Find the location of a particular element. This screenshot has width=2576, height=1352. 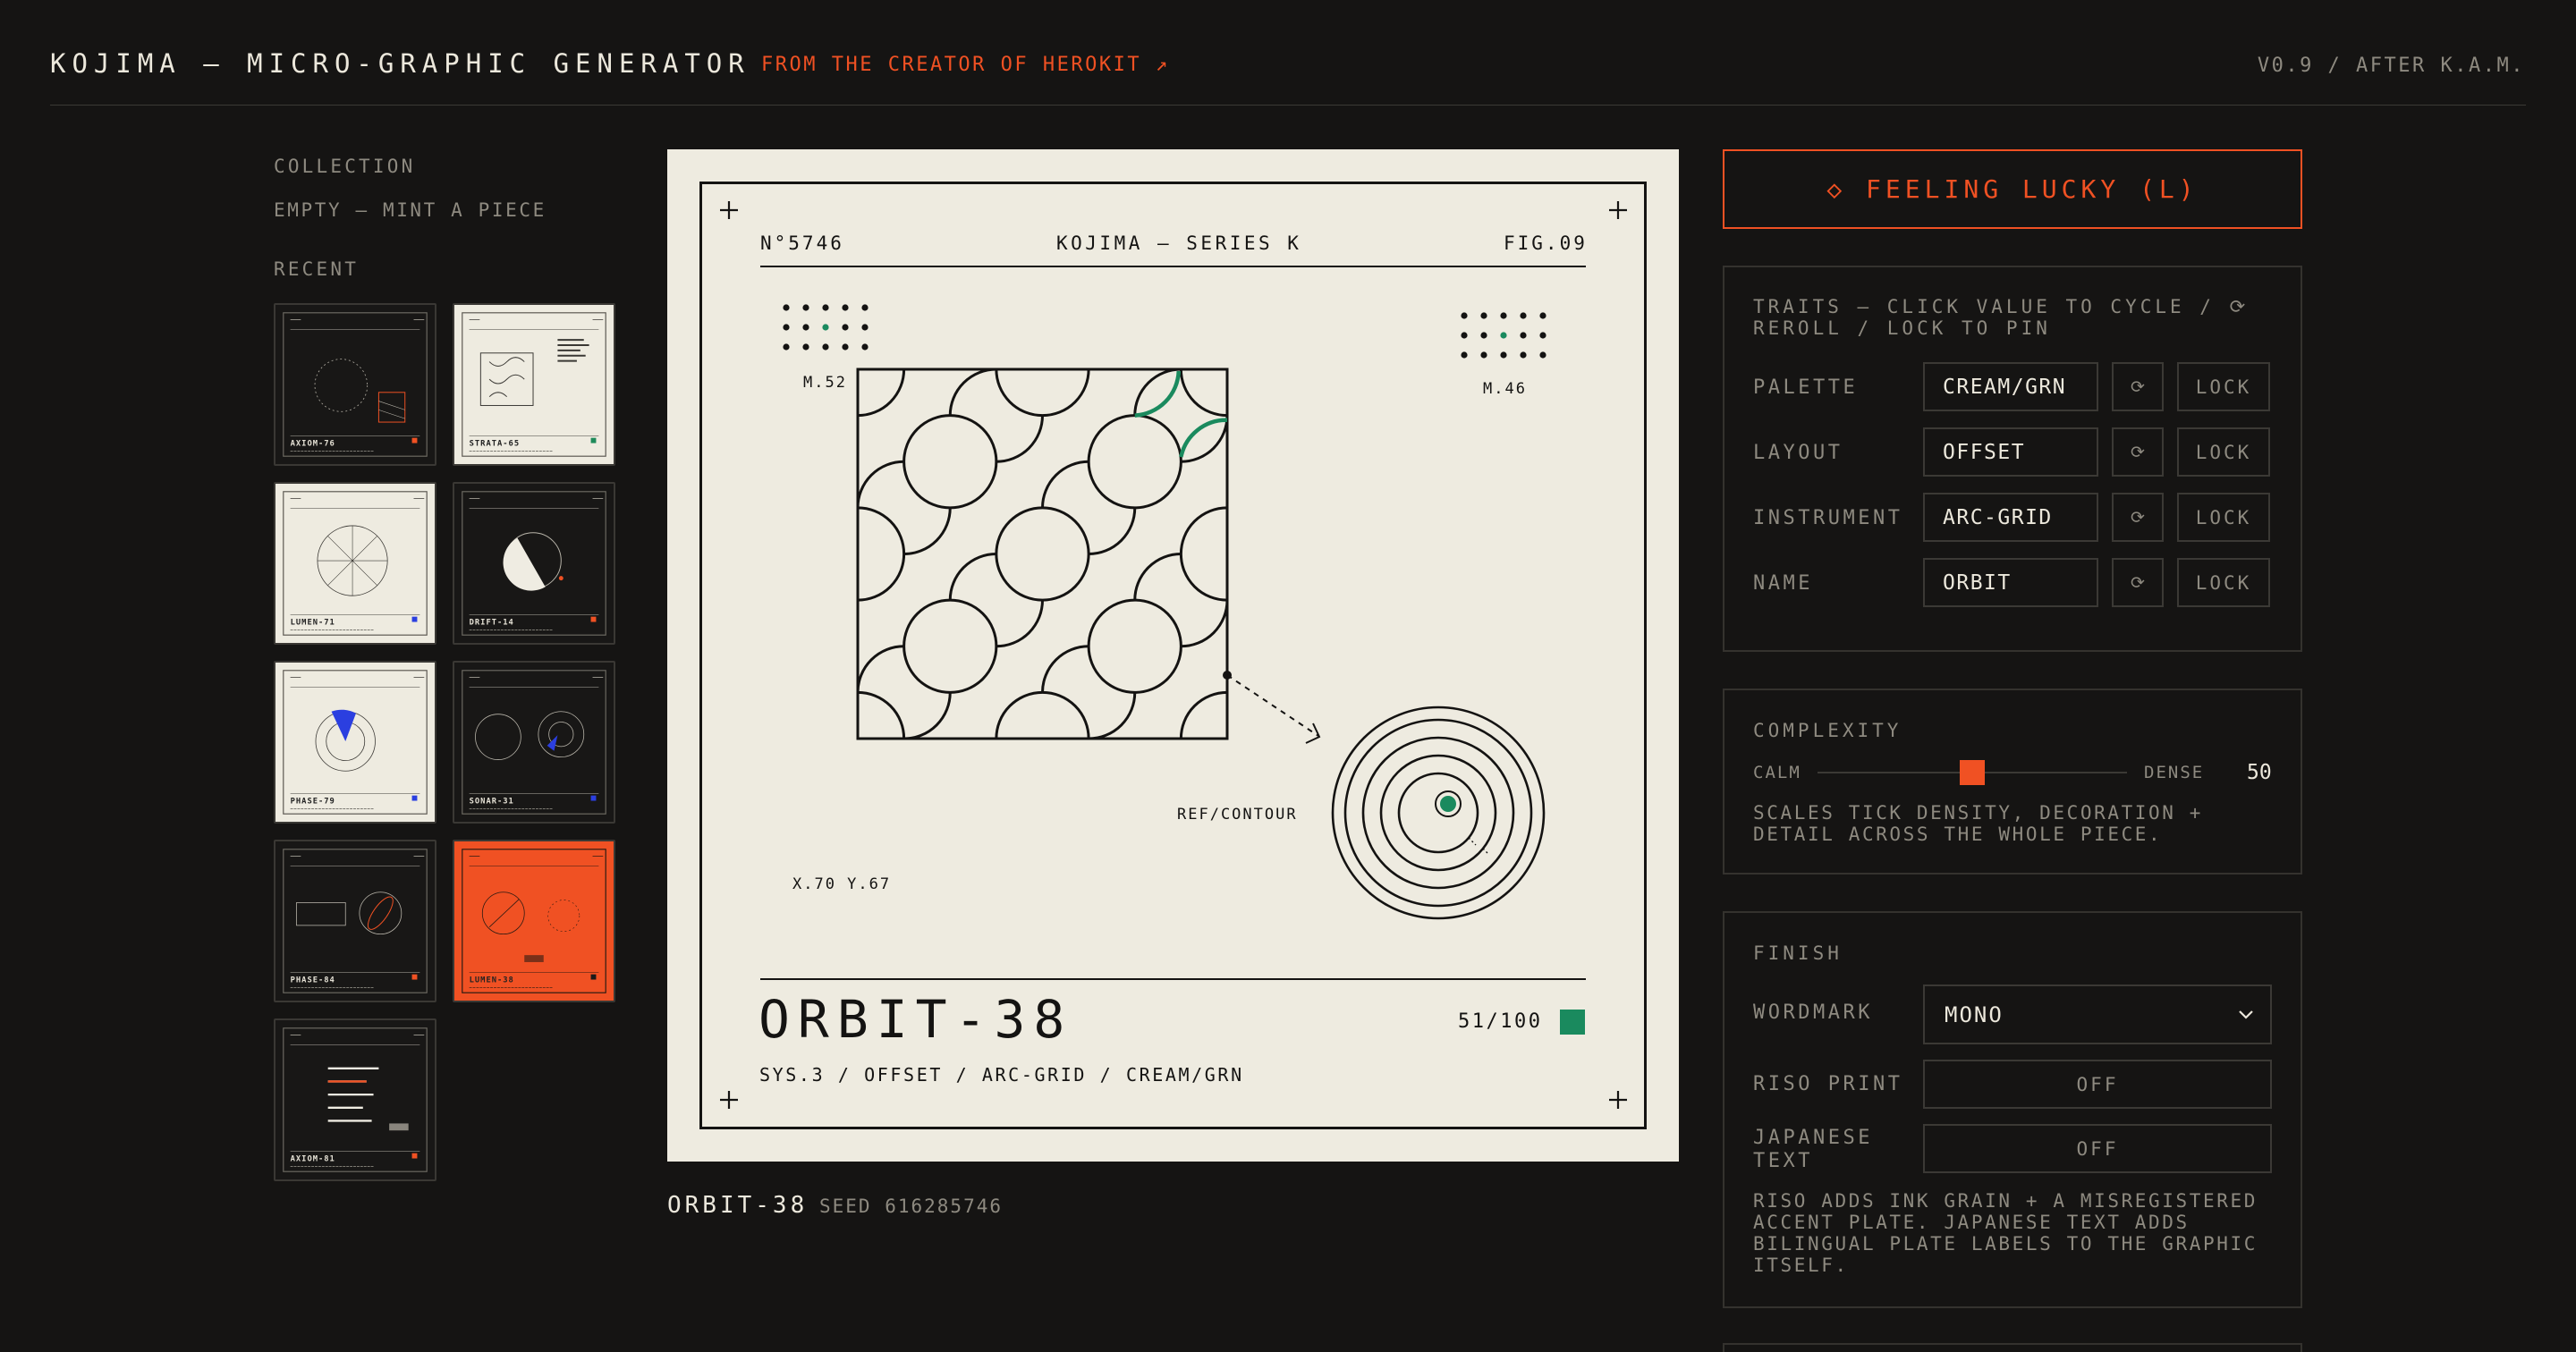

chevron-down-icon is located at coordinates (2246, 1014).